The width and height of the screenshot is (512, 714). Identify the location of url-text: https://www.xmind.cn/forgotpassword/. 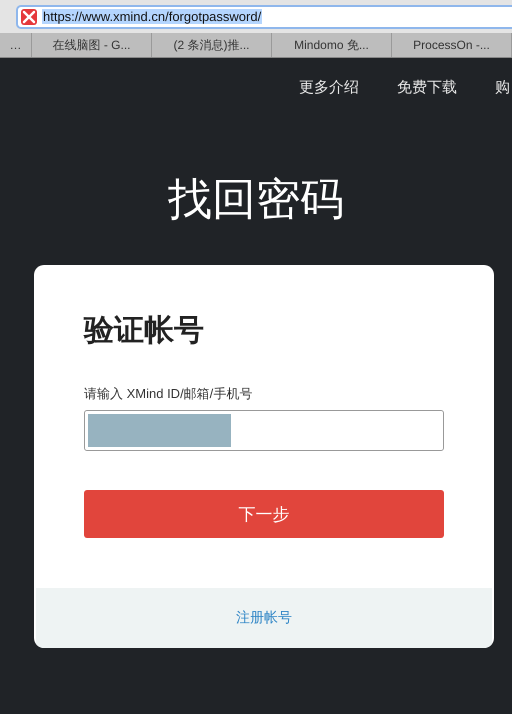
(152, 16).